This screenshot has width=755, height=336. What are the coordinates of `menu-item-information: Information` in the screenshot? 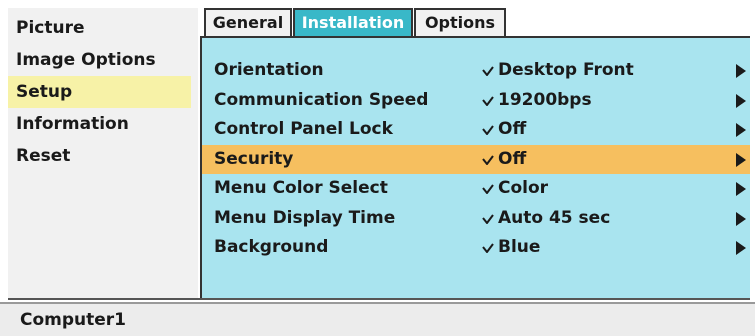 It's located at (99, 124).